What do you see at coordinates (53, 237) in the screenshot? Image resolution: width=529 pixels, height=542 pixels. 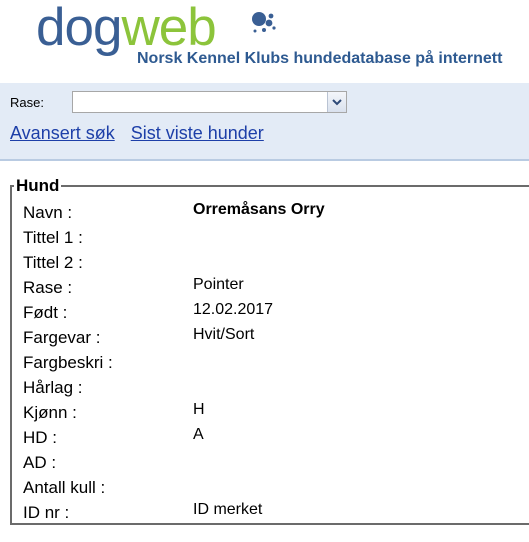 I see `field-label: Tittel 1 :` at bounding box center [53, 237].